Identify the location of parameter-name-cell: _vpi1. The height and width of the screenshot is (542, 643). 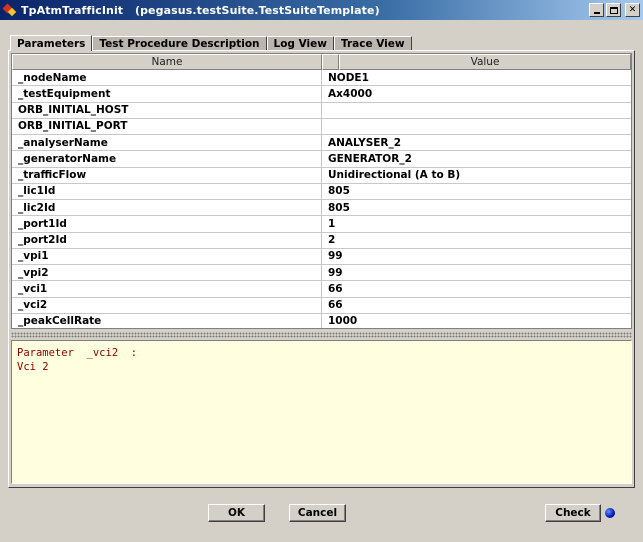
(167, 256).